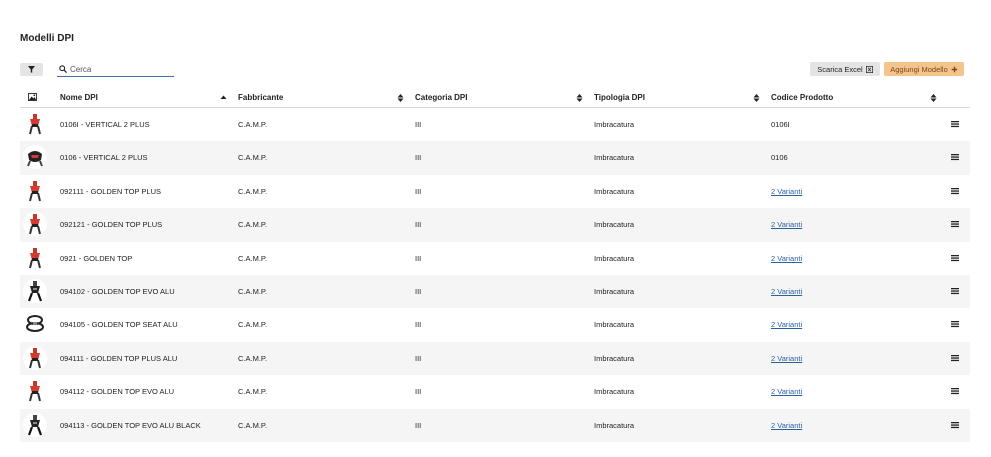 Image resolution: width=991 pixels, height=457 pixels. I want to click on download-excel-label: Scarica Excel, so click(840, 69).